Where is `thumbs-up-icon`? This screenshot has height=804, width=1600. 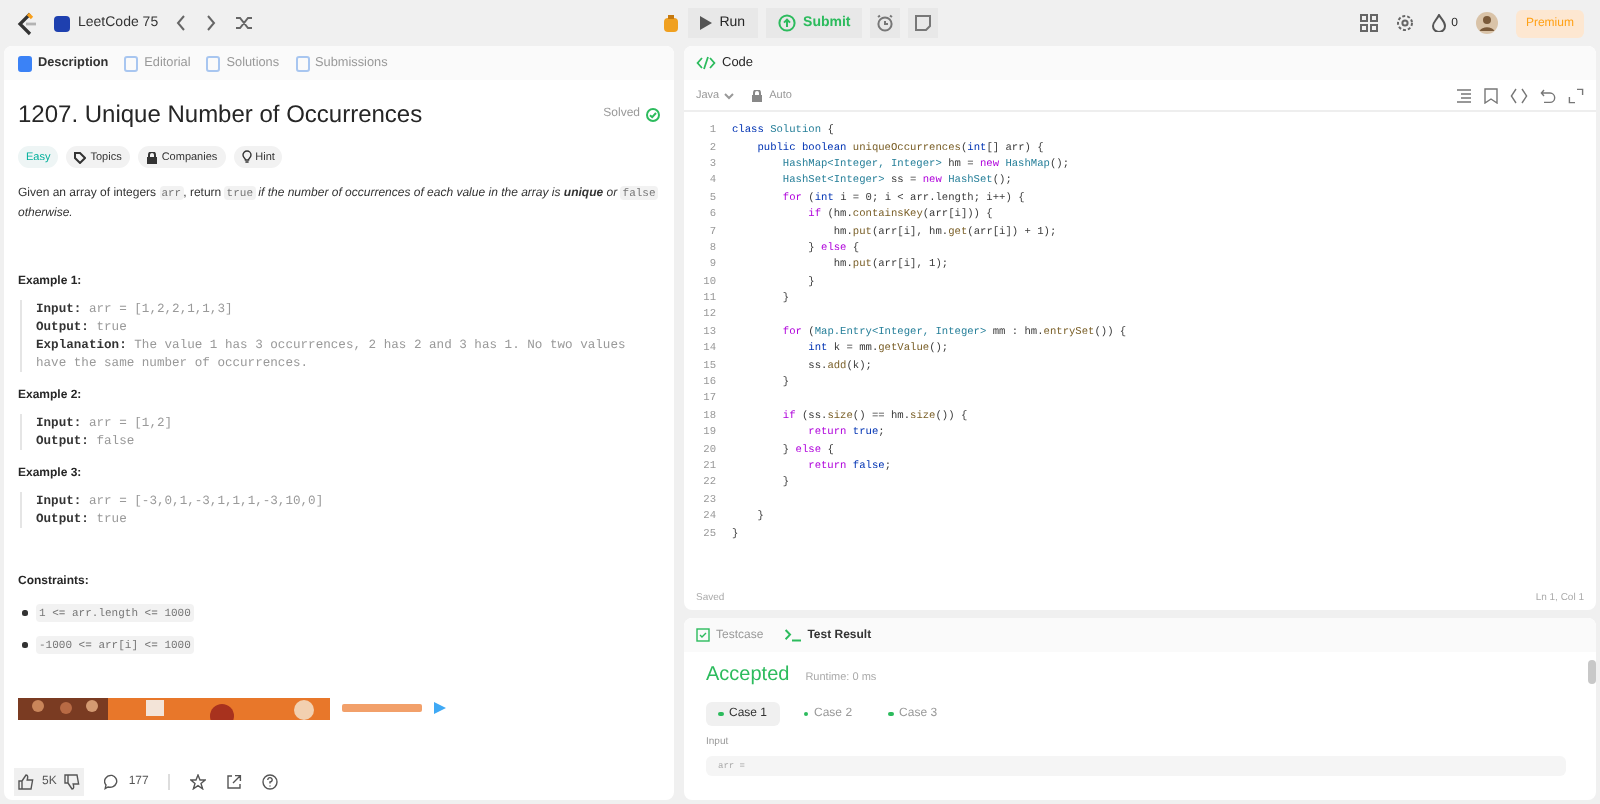
thumbs-up-icon is located at coordinates (26, 781).